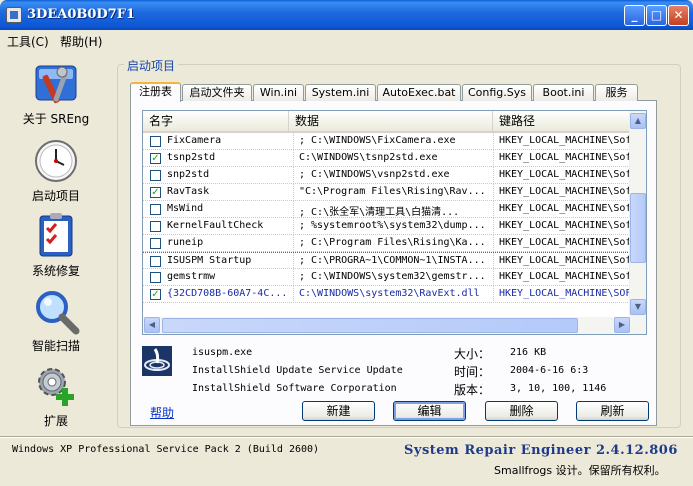  I want to click on nav-startup-label: 启动项目, so click(55, 196).